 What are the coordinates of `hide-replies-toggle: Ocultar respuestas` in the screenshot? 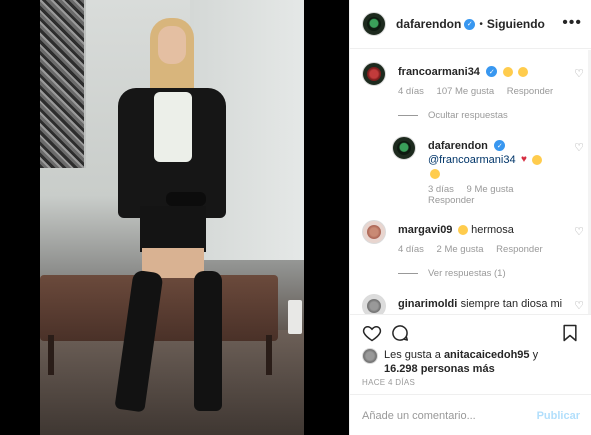 It's located at (453, 115).